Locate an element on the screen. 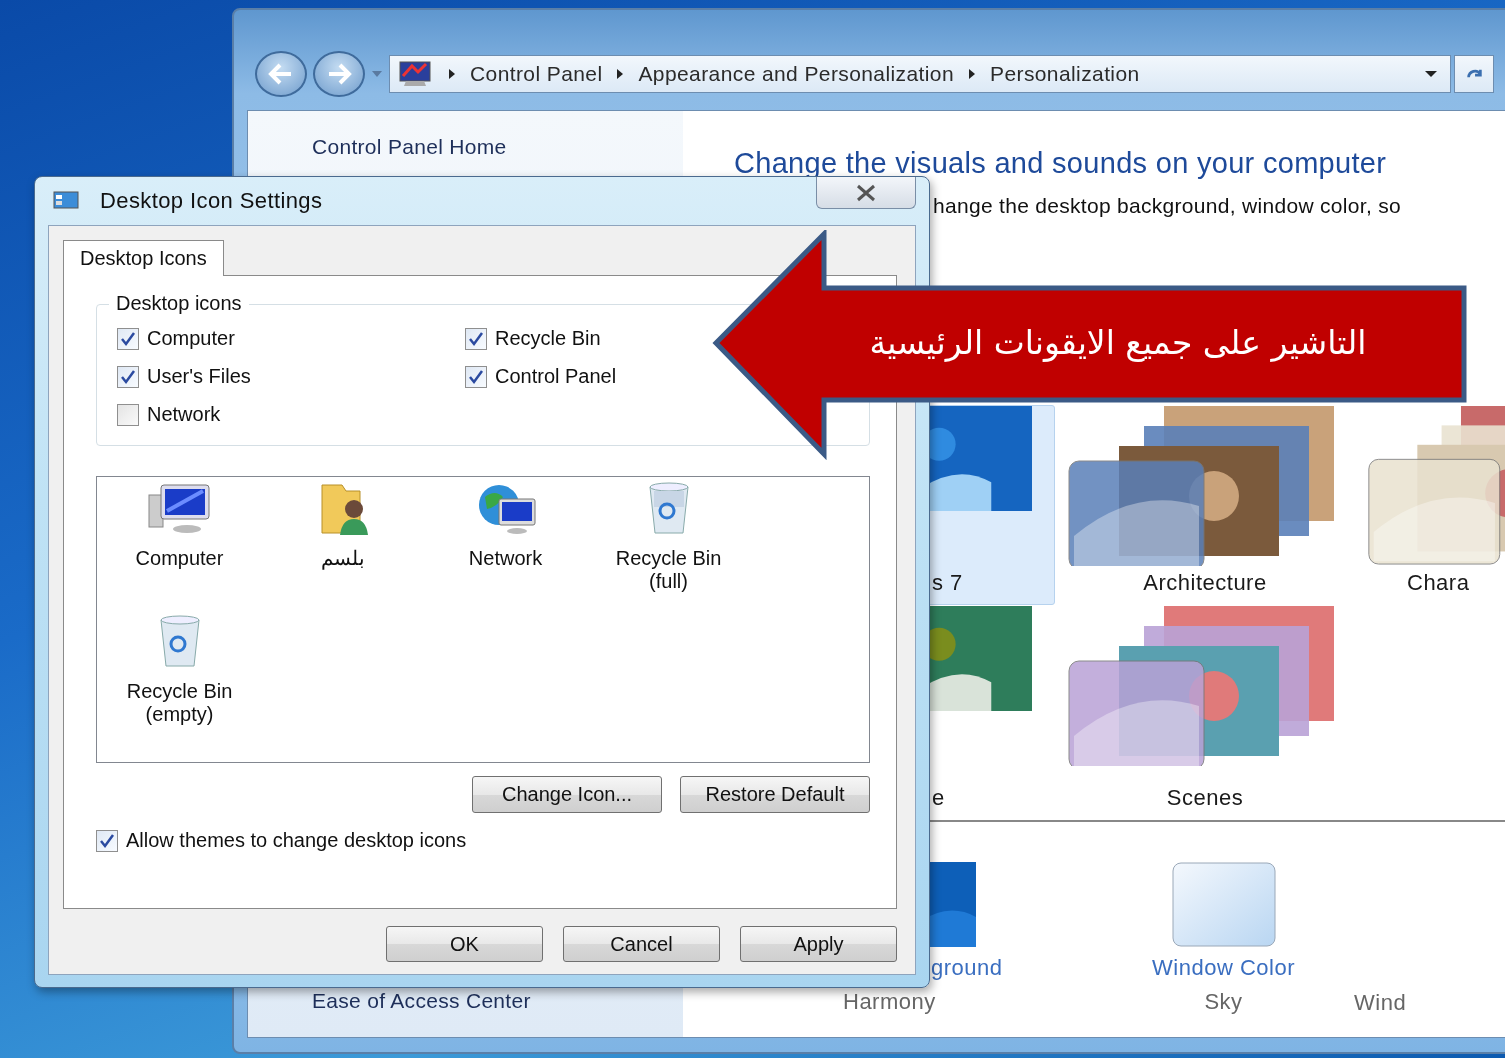  sidebar-link: Control Panel Home is located at coordinates (409, 147).